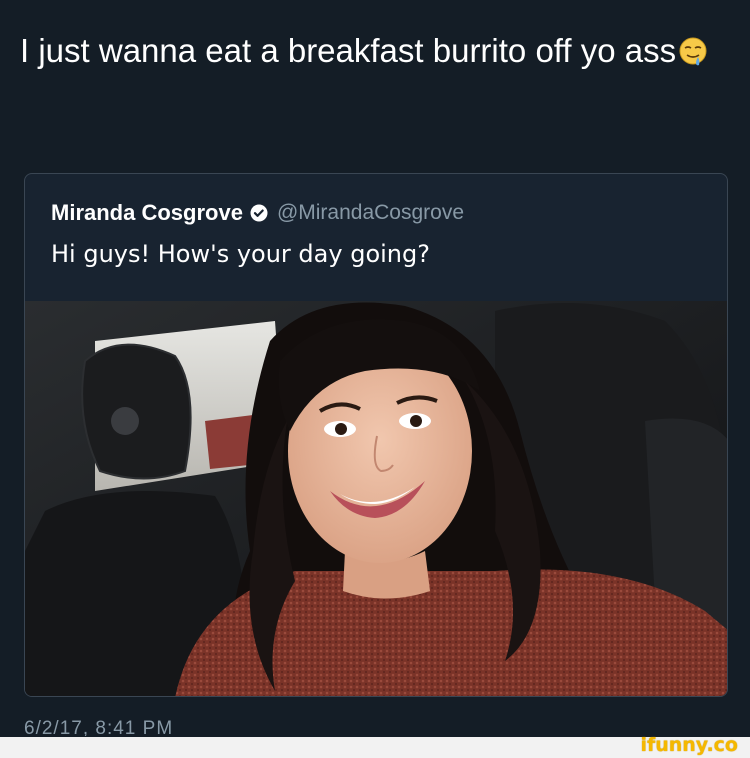  I want to click on quoted-tweet-header: Miranda Cosgrove @MirandaCosgrove, so click(257, 213).